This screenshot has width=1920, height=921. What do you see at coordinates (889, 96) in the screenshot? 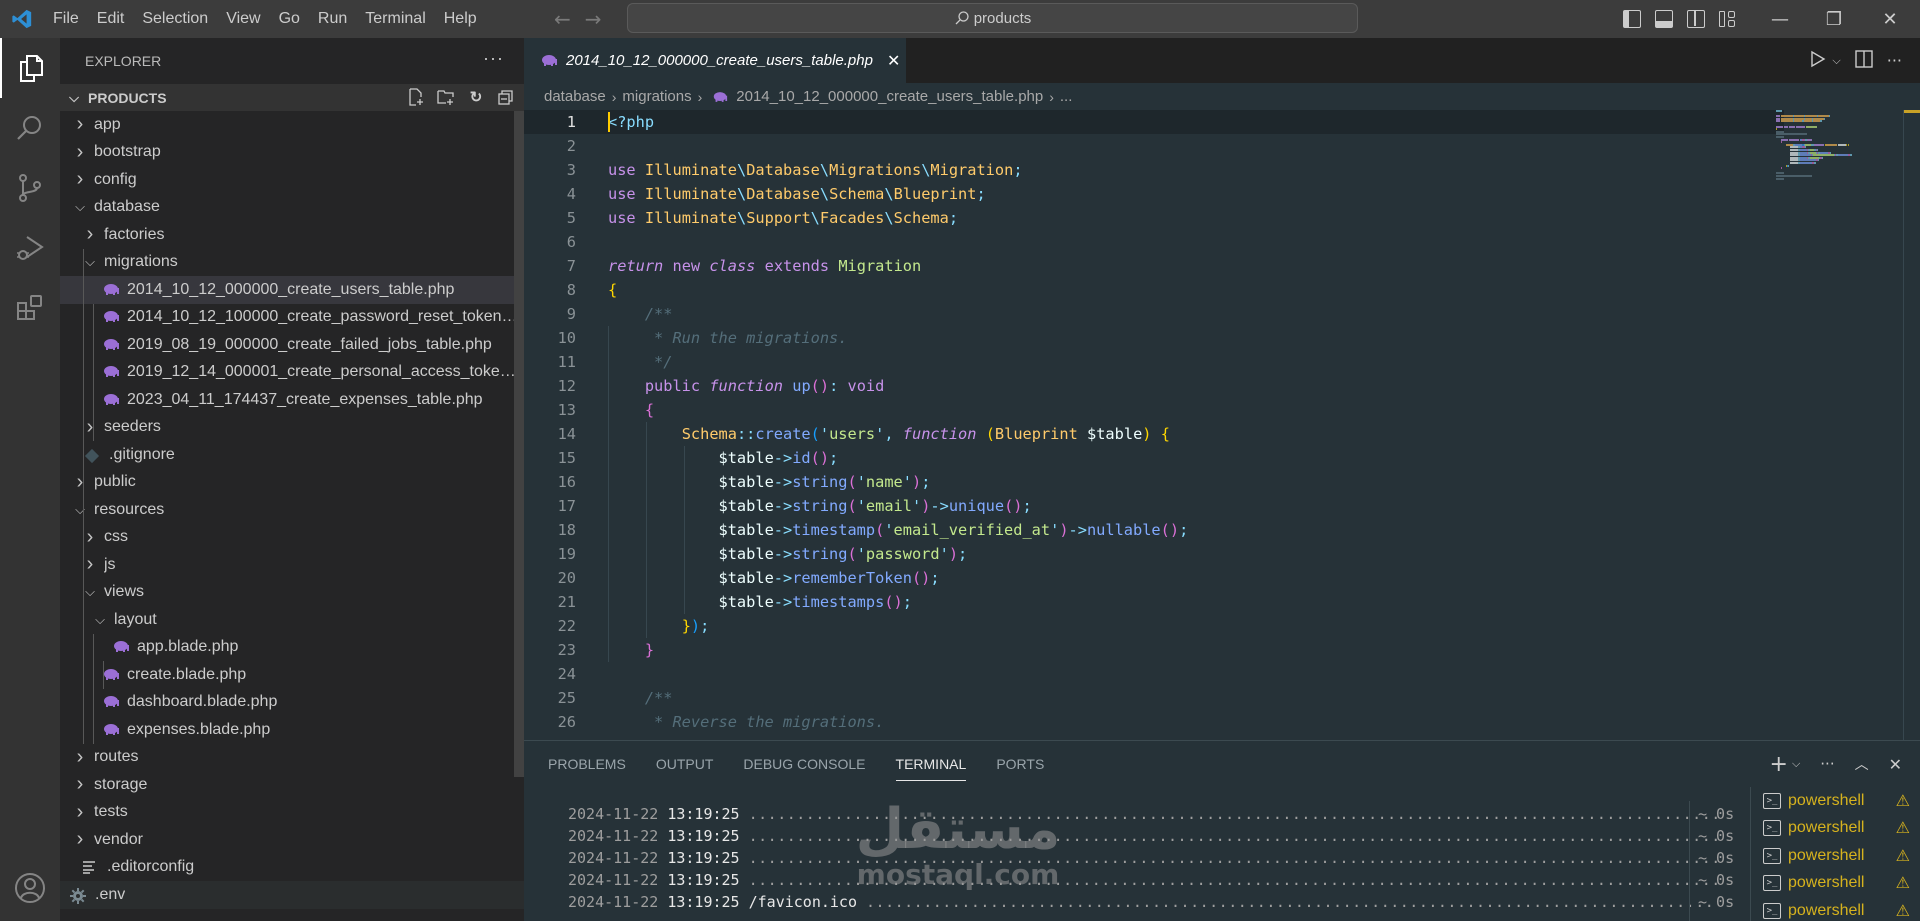
I see `breadcrumb-file: 2014_10_12_000000_create_users_table.php` at bounding box center [889, 96].